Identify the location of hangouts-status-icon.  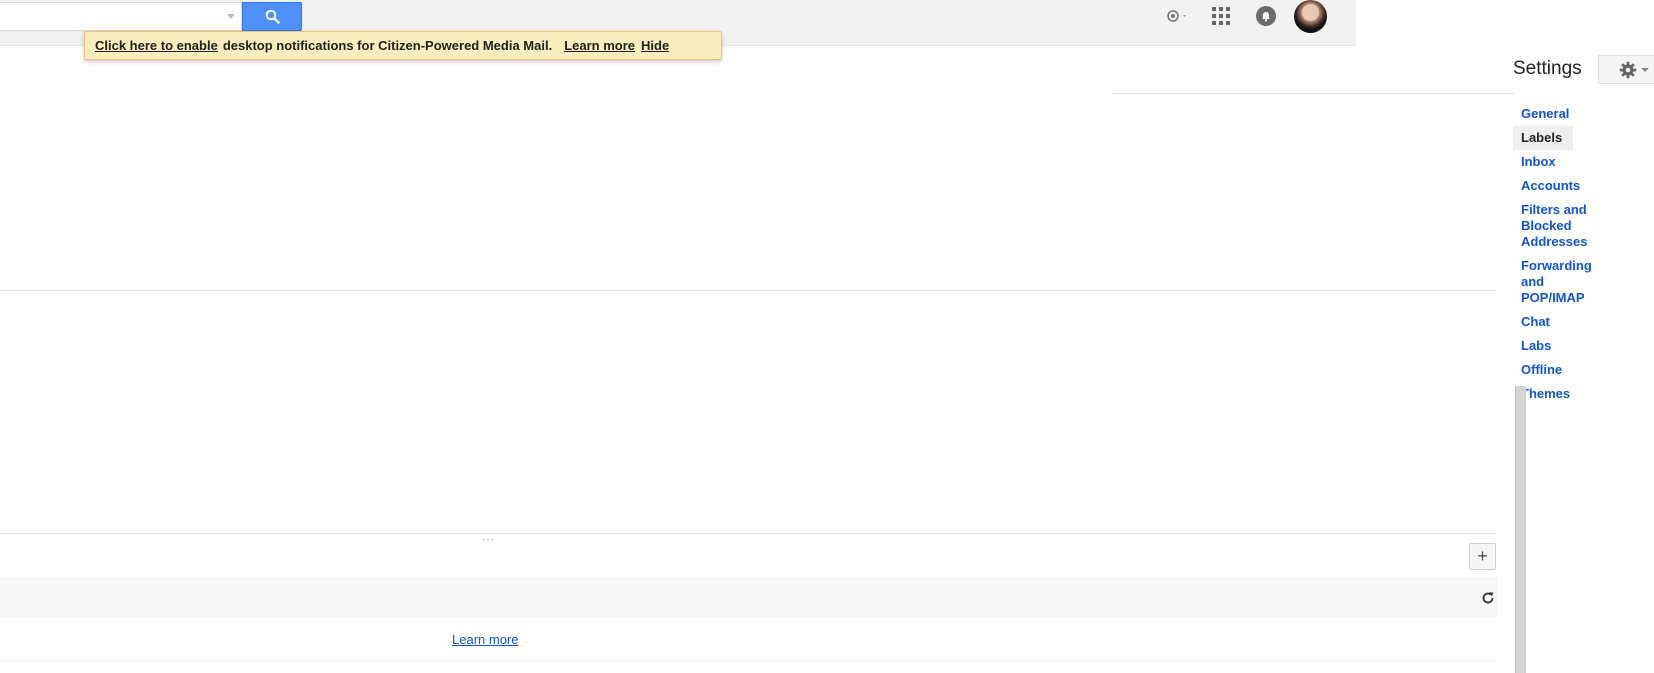
(1177, 16).